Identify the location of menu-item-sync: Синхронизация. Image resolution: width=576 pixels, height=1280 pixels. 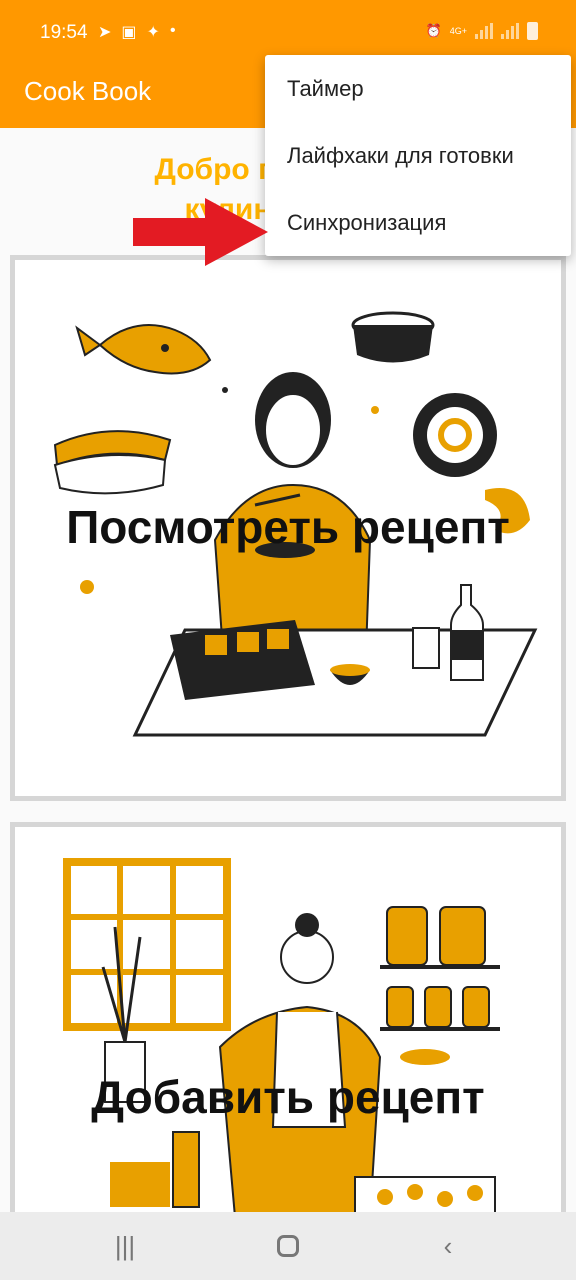
(418, 222).